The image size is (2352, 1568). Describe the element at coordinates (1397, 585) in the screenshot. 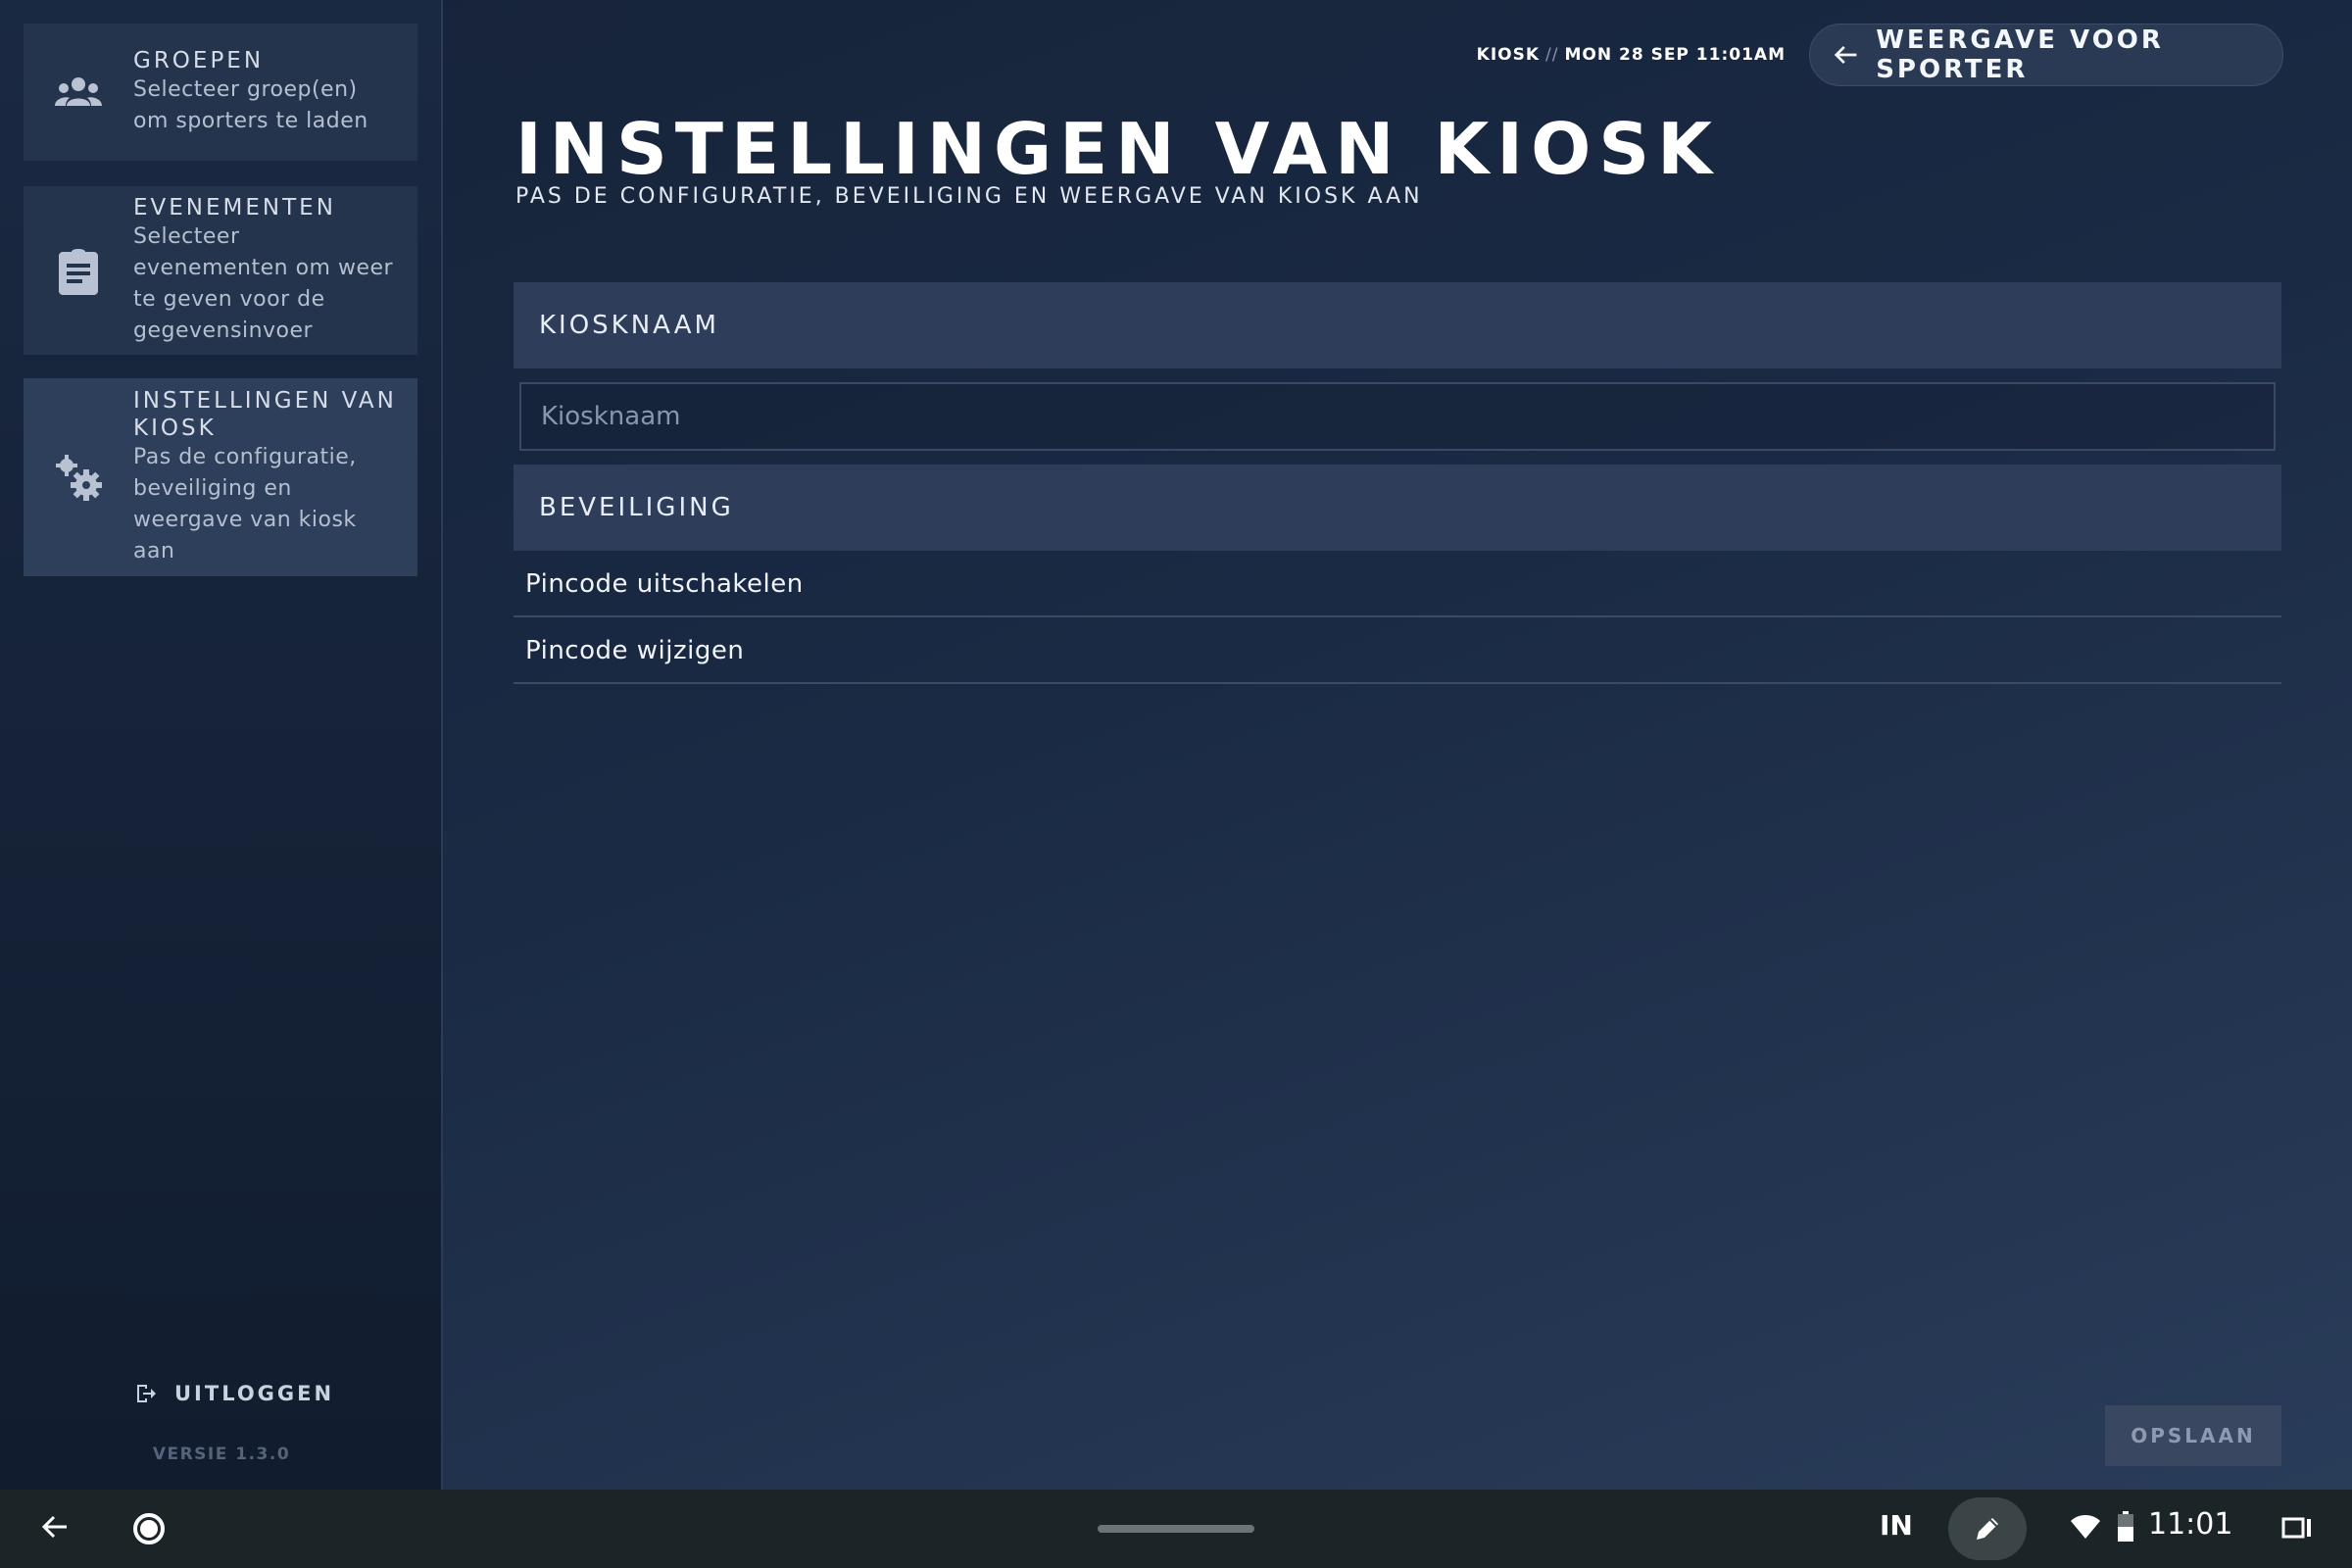

I see `disable-pin-item: Pincode uitschakelen` at that location.